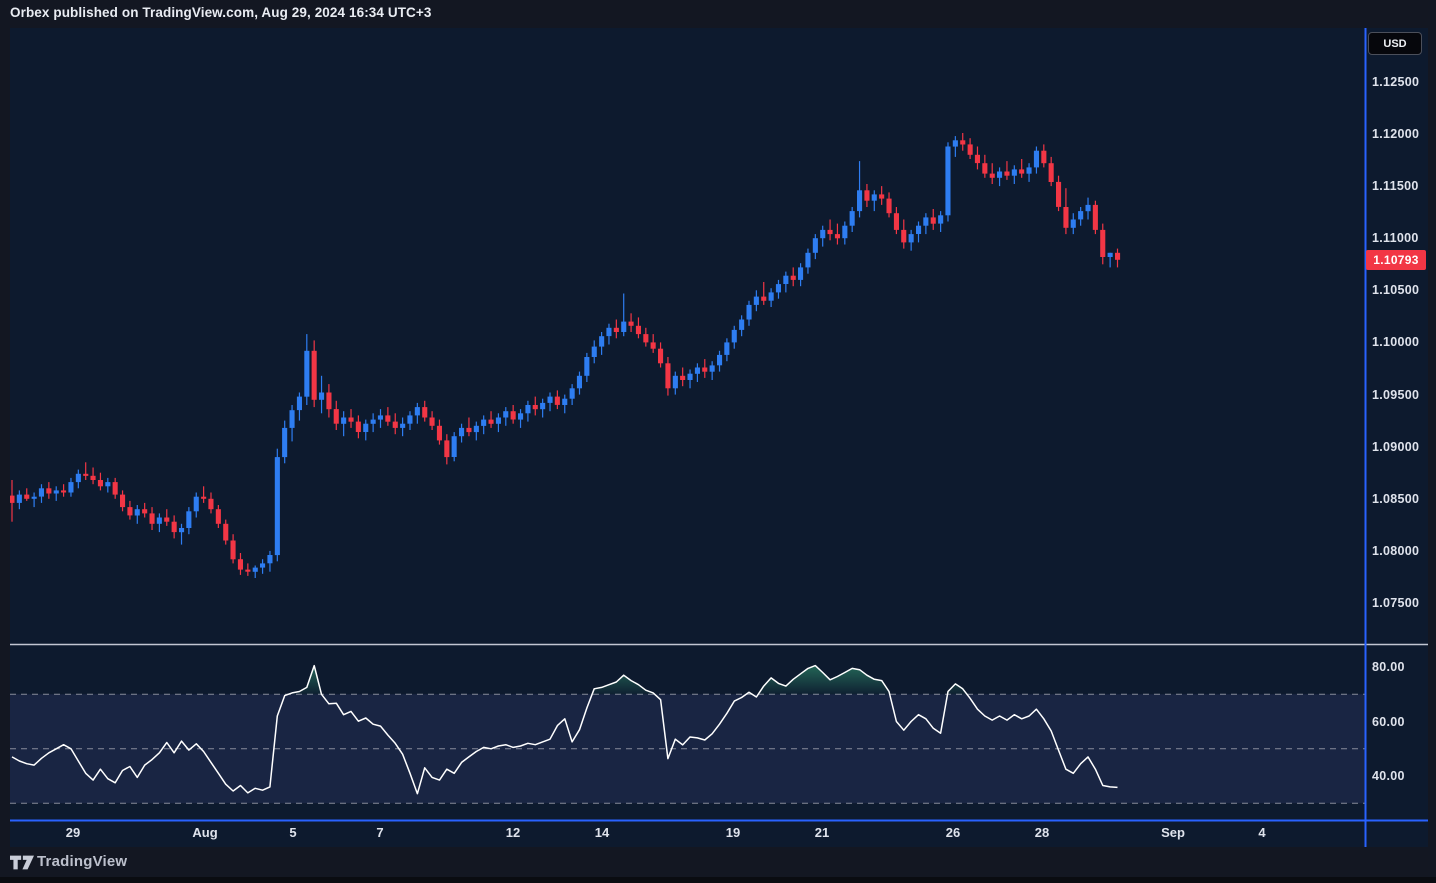 The width and height of the screenshot is (1436, 883). What do you see at coordinates (1396, 602) in the screenshot?
I see `price-axis-label: 1.07500` at bounding box center [1396, 602].